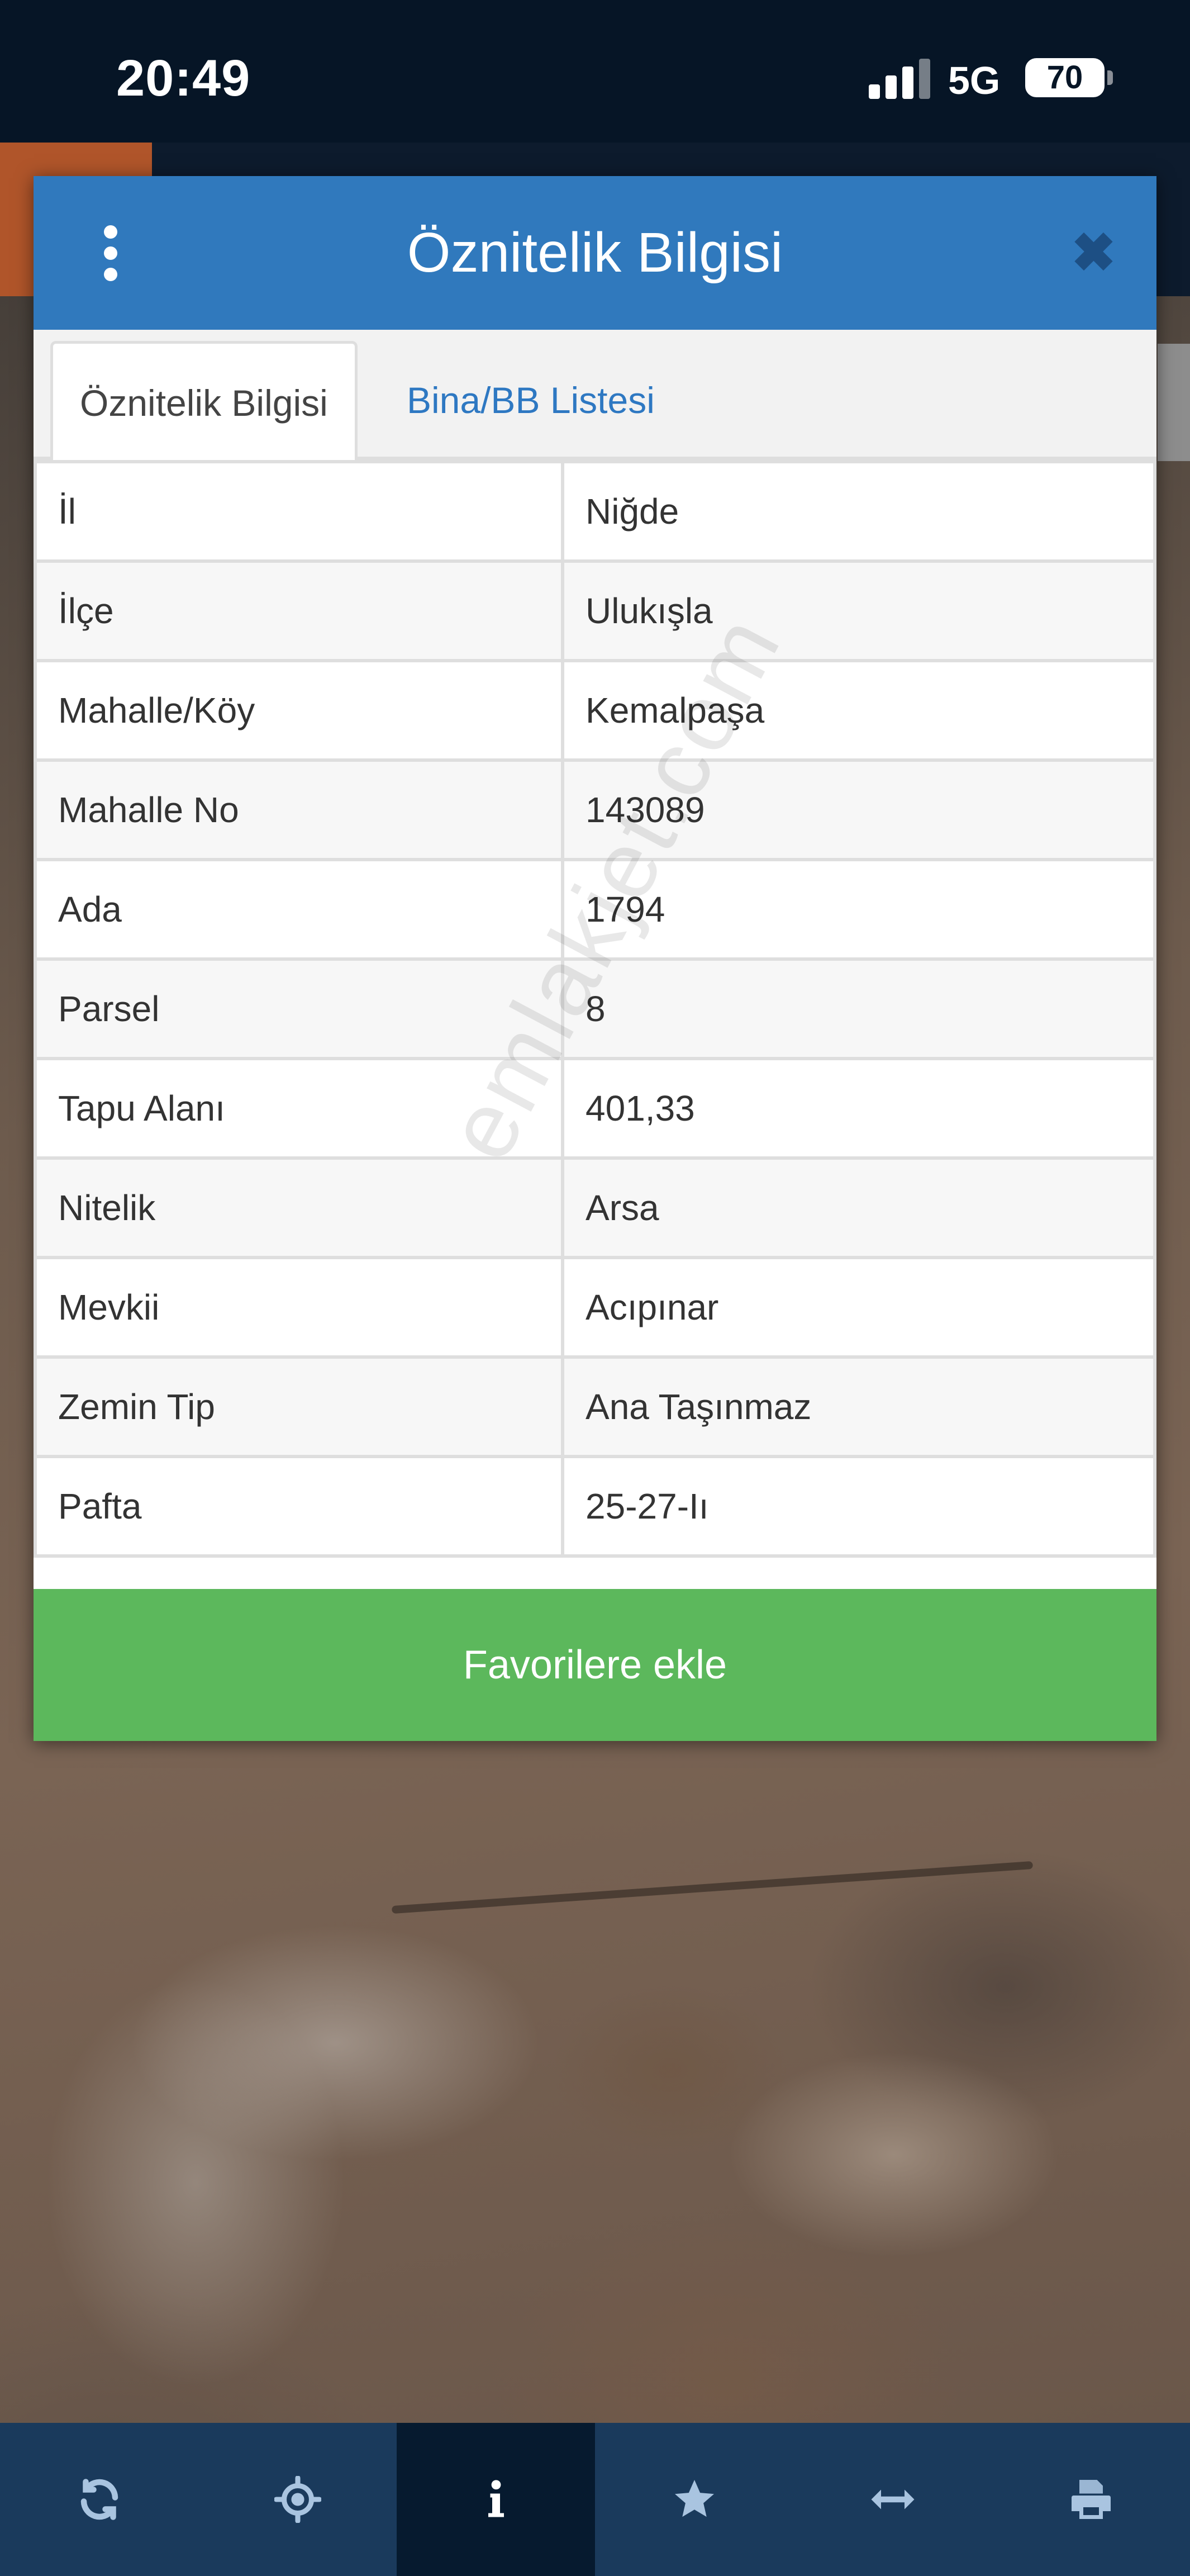 The height and width of the screenshot is (2576, 1190). What do you see at coordinates (299, 511) in the screenshot?
I see `attribute-key: İl` at bounding box center [299, 511].